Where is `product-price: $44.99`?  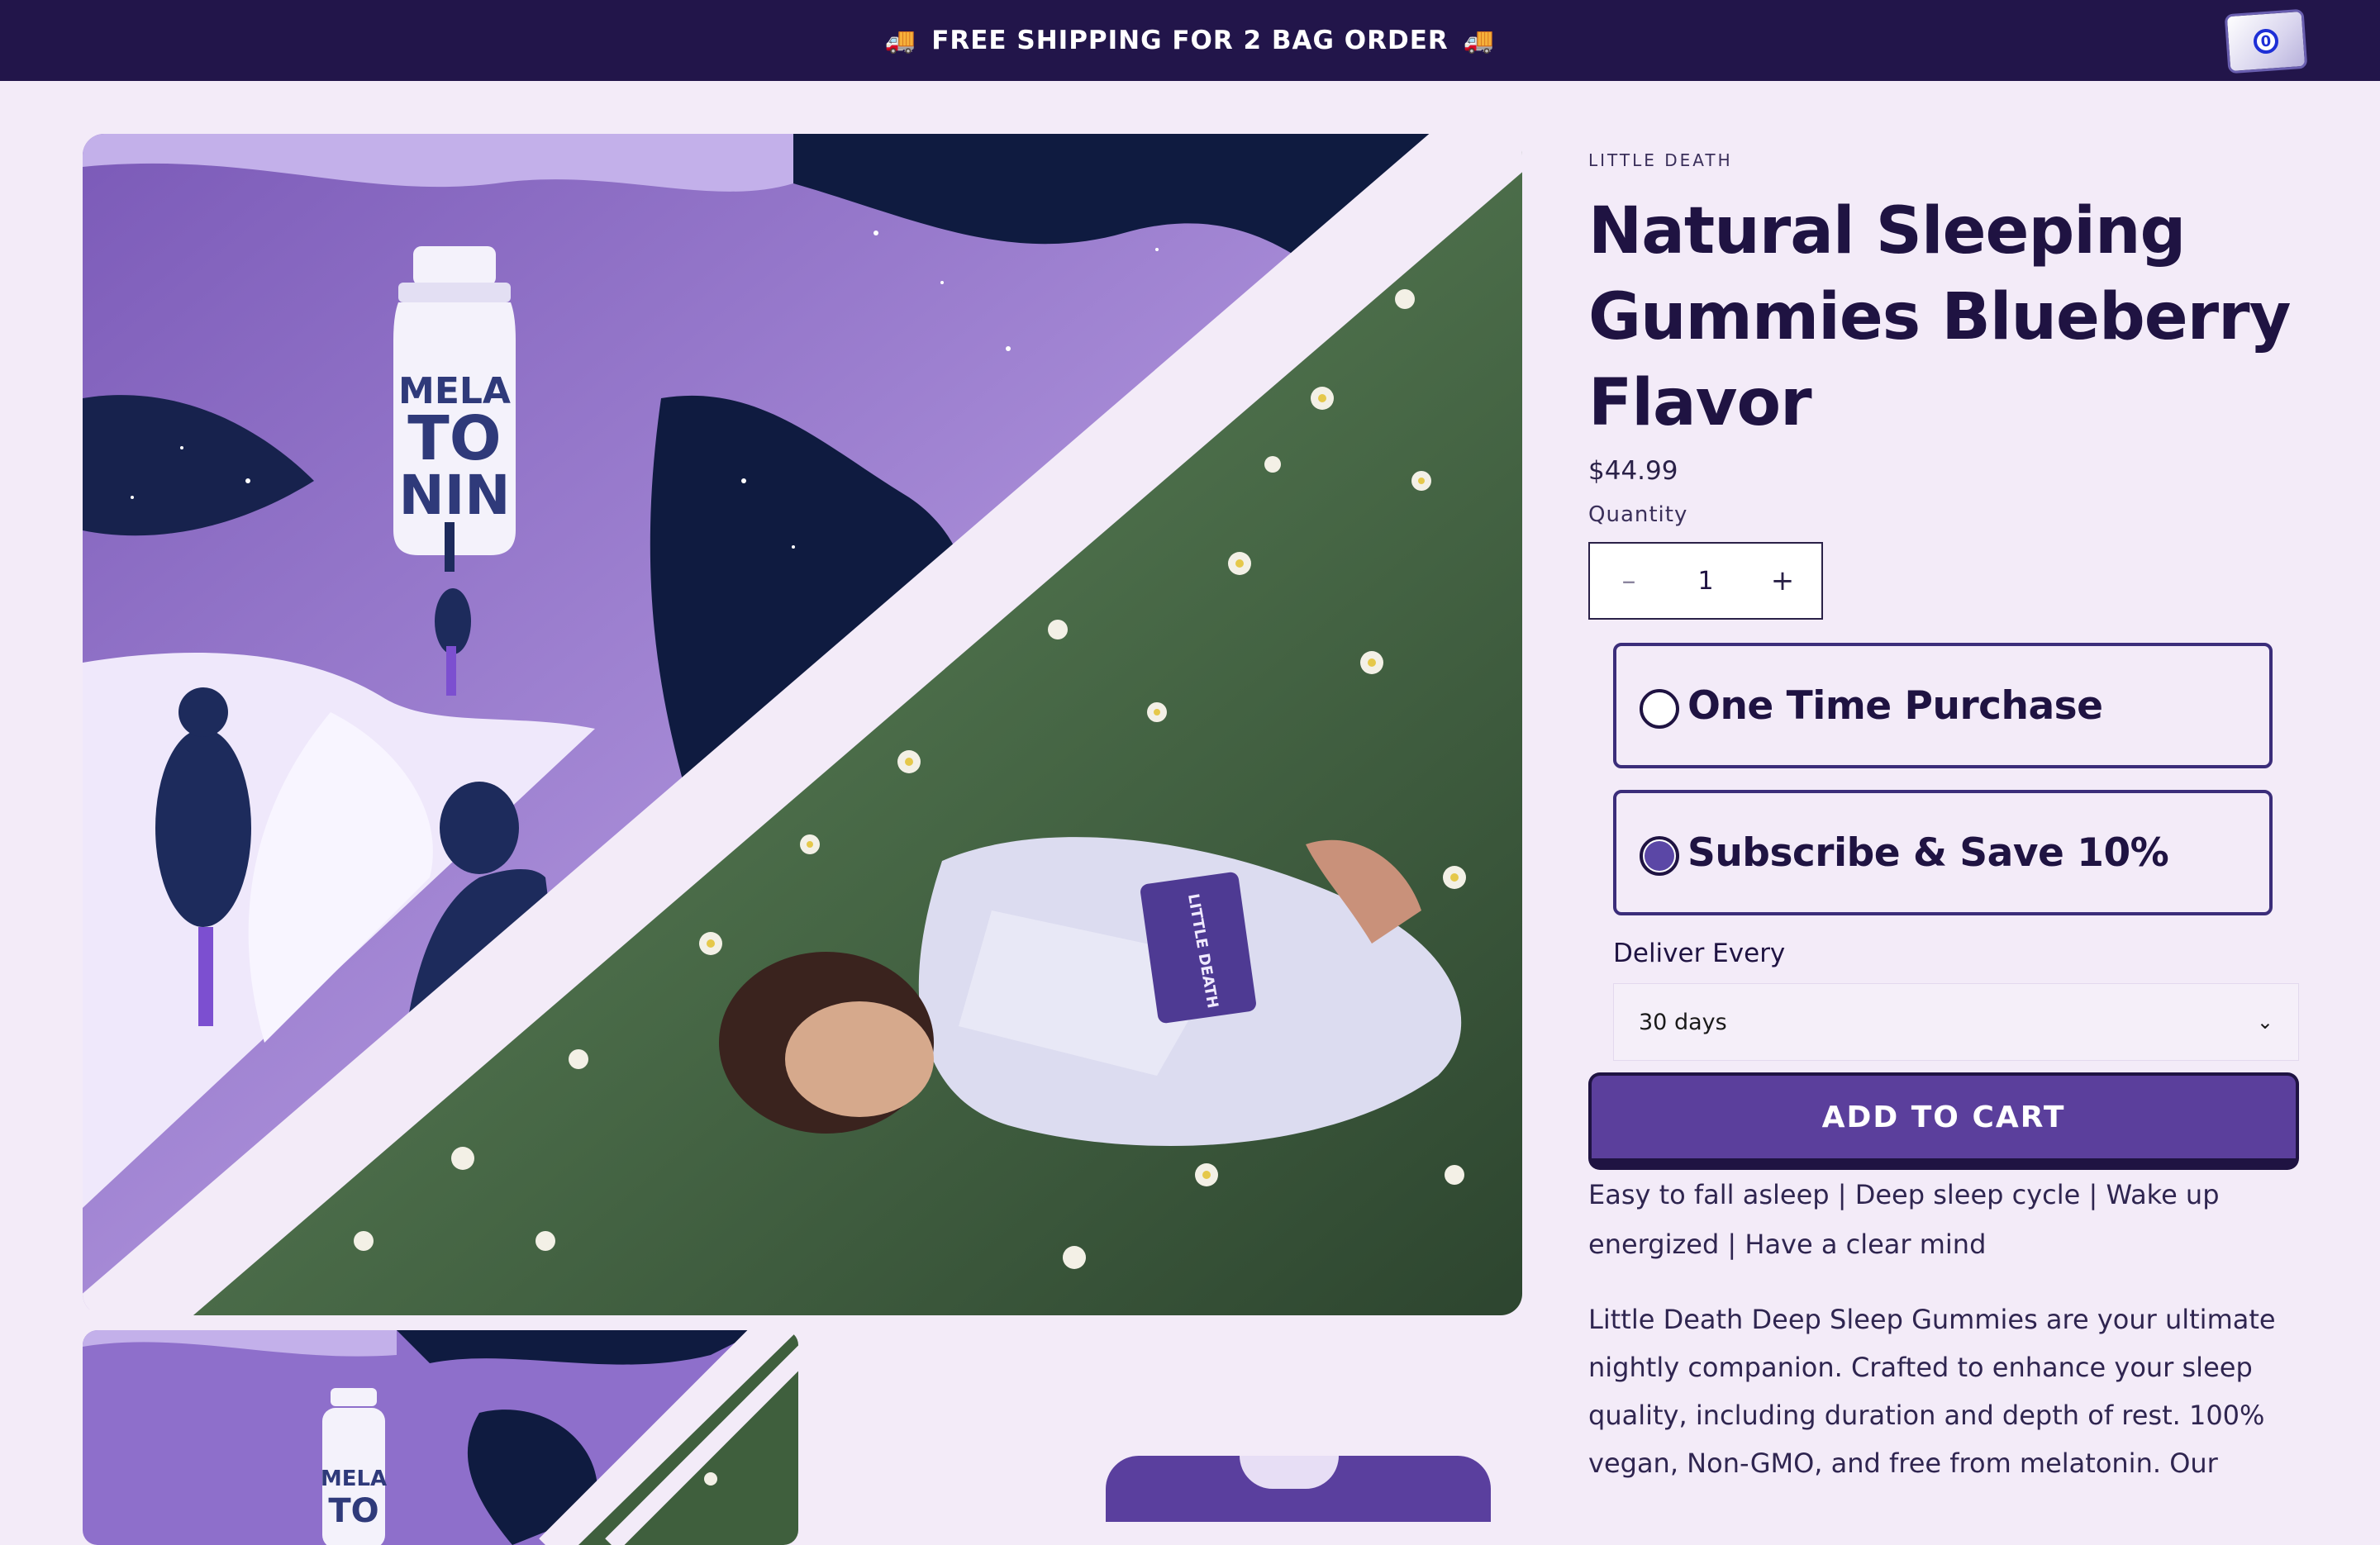
product-price: $44.99 is located at coordinates (1633, 471).